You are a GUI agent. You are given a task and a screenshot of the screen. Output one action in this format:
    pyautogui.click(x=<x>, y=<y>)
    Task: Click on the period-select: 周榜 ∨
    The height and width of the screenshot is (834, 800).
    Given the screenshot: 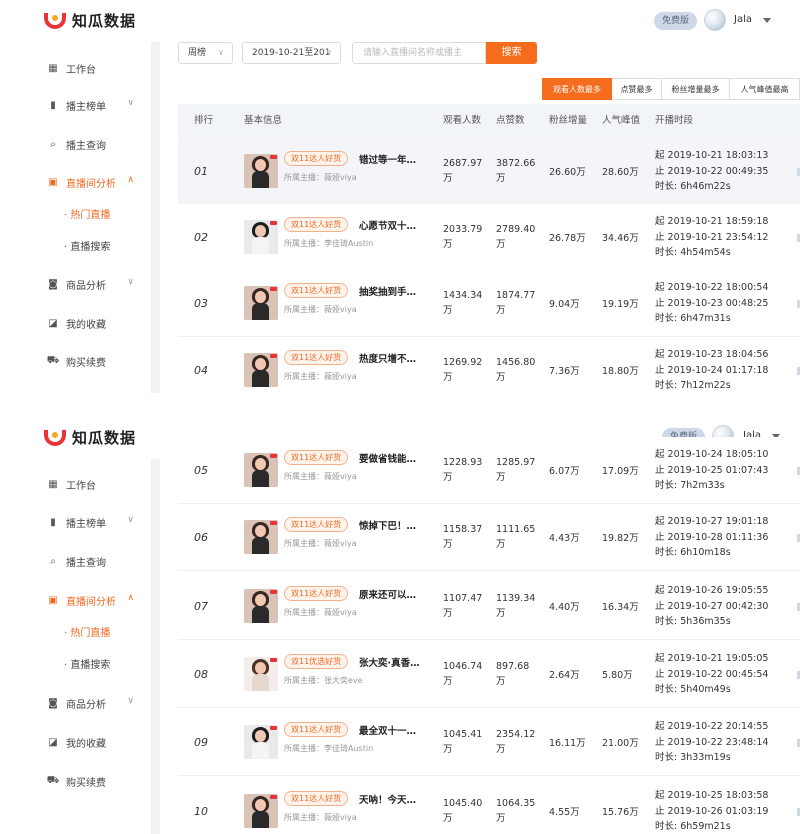 What is the action you would take?
    pyautogui.click(x=205, y=53)
    